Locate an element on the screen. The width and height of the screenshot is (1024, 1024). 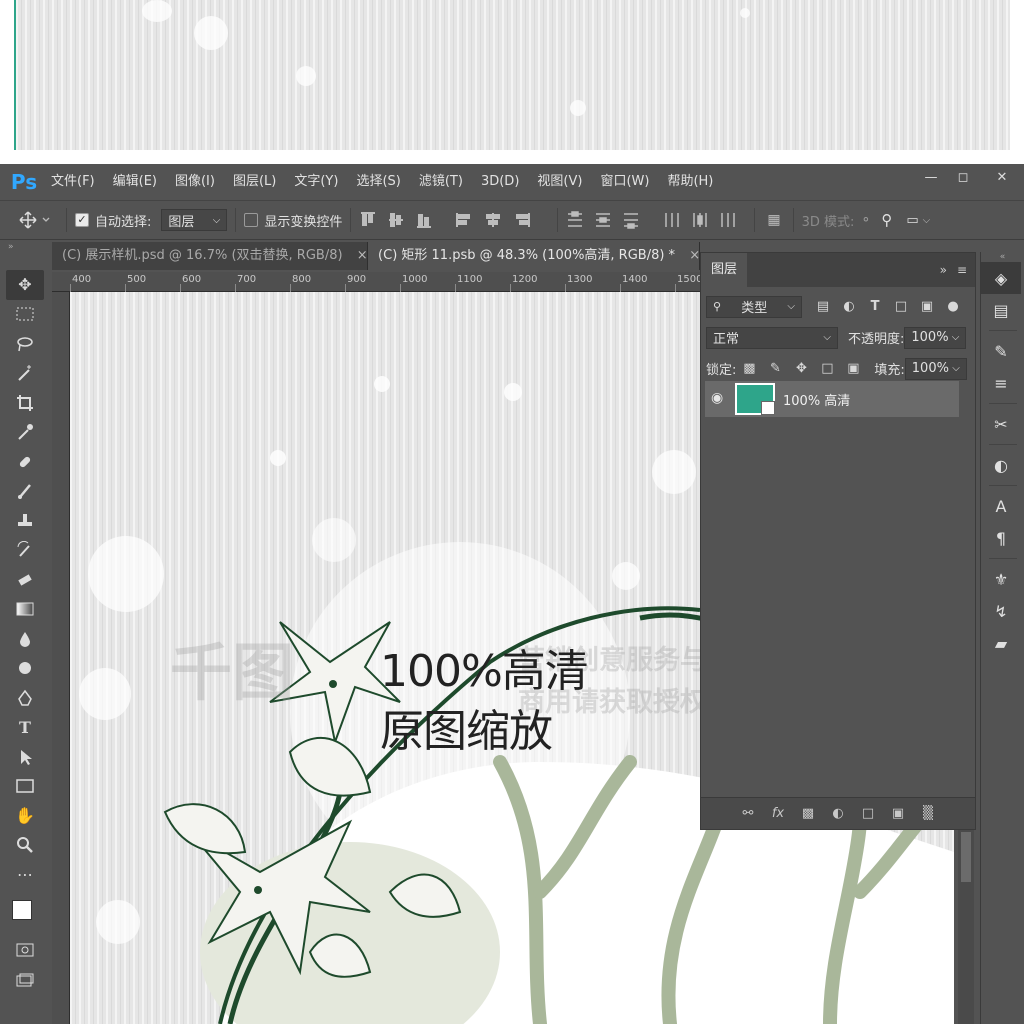
properties-icon: ≡ is located at coordinates (1001, 383).